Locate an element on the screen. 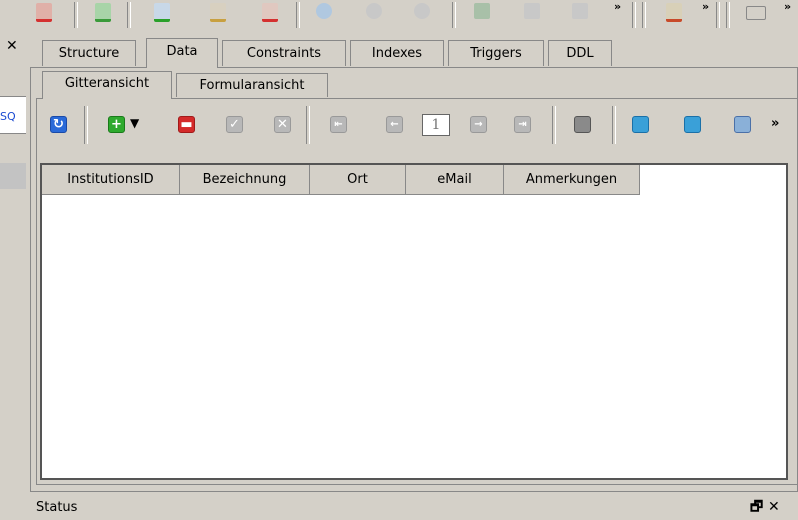 Image resolution: width=798 pixels, height=520 pixels. edit-key-icon is located at coordinates (532, 11).